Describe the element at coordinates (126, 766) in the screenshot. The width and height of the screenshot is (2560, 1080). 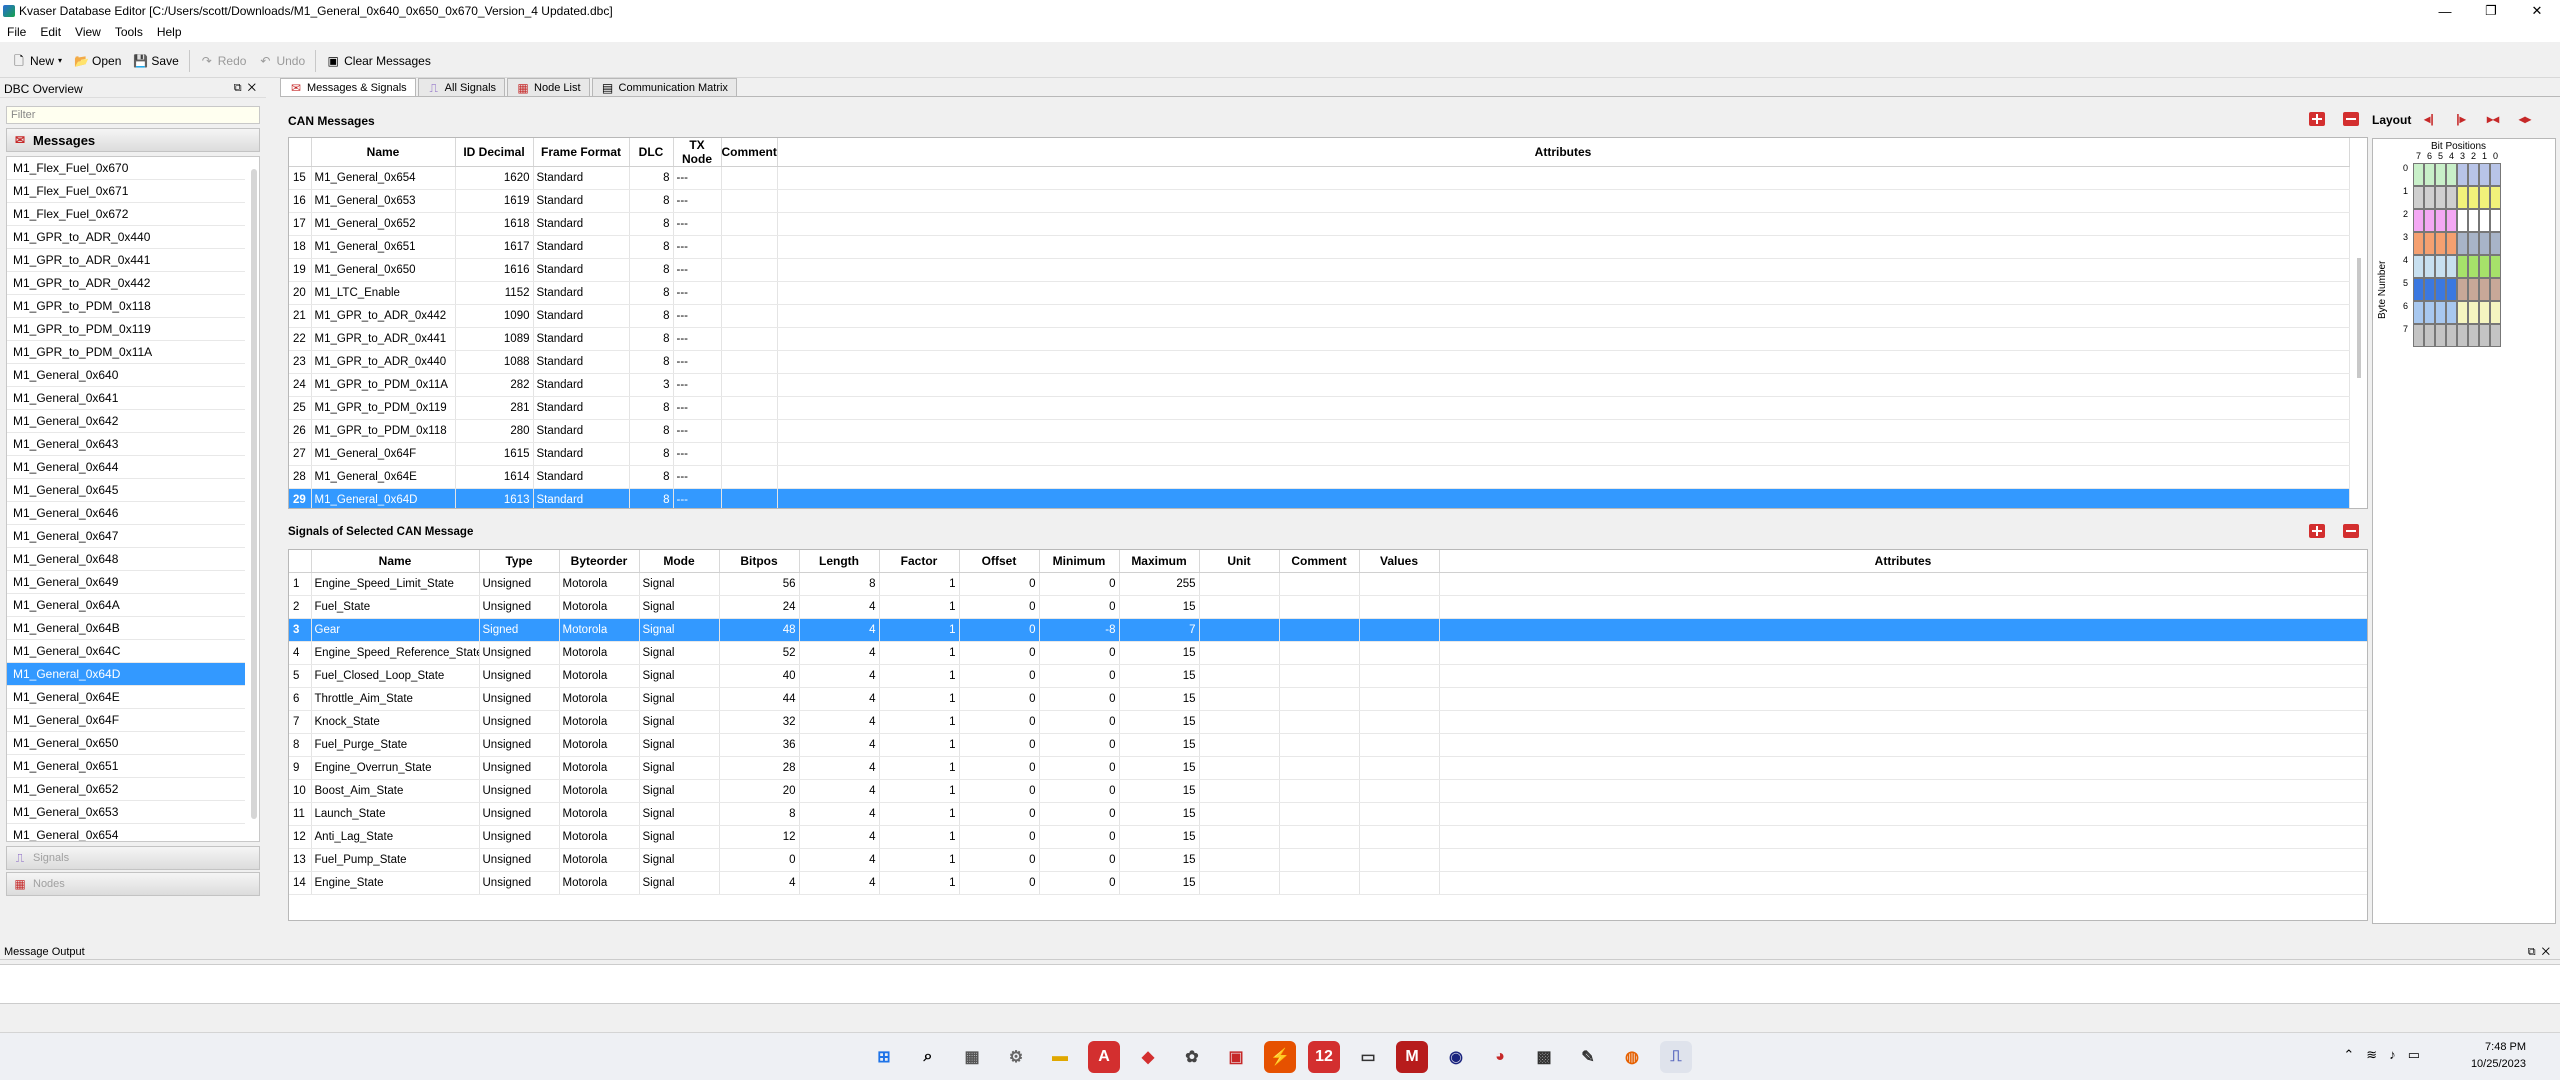
I see `message-list-item: M1_General_0x651` at that location.